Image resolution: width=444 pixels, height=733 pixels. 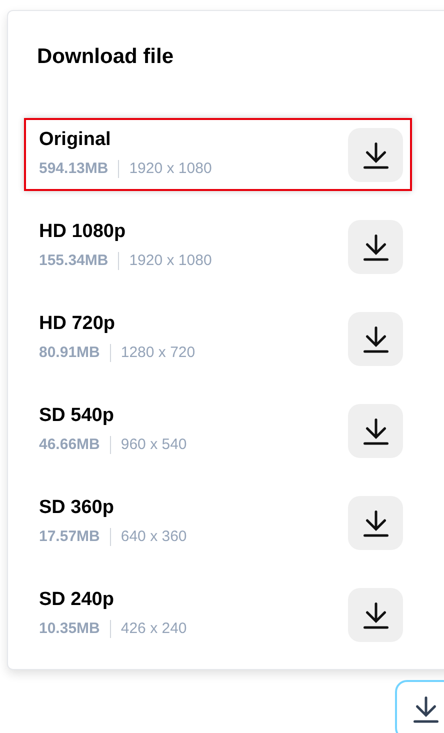 What do you see at coordinates (218, 614) in the screenshot?
I see `download-option: SD 240p 10.35MB 426 x 240` at bounding box center [218, 614].